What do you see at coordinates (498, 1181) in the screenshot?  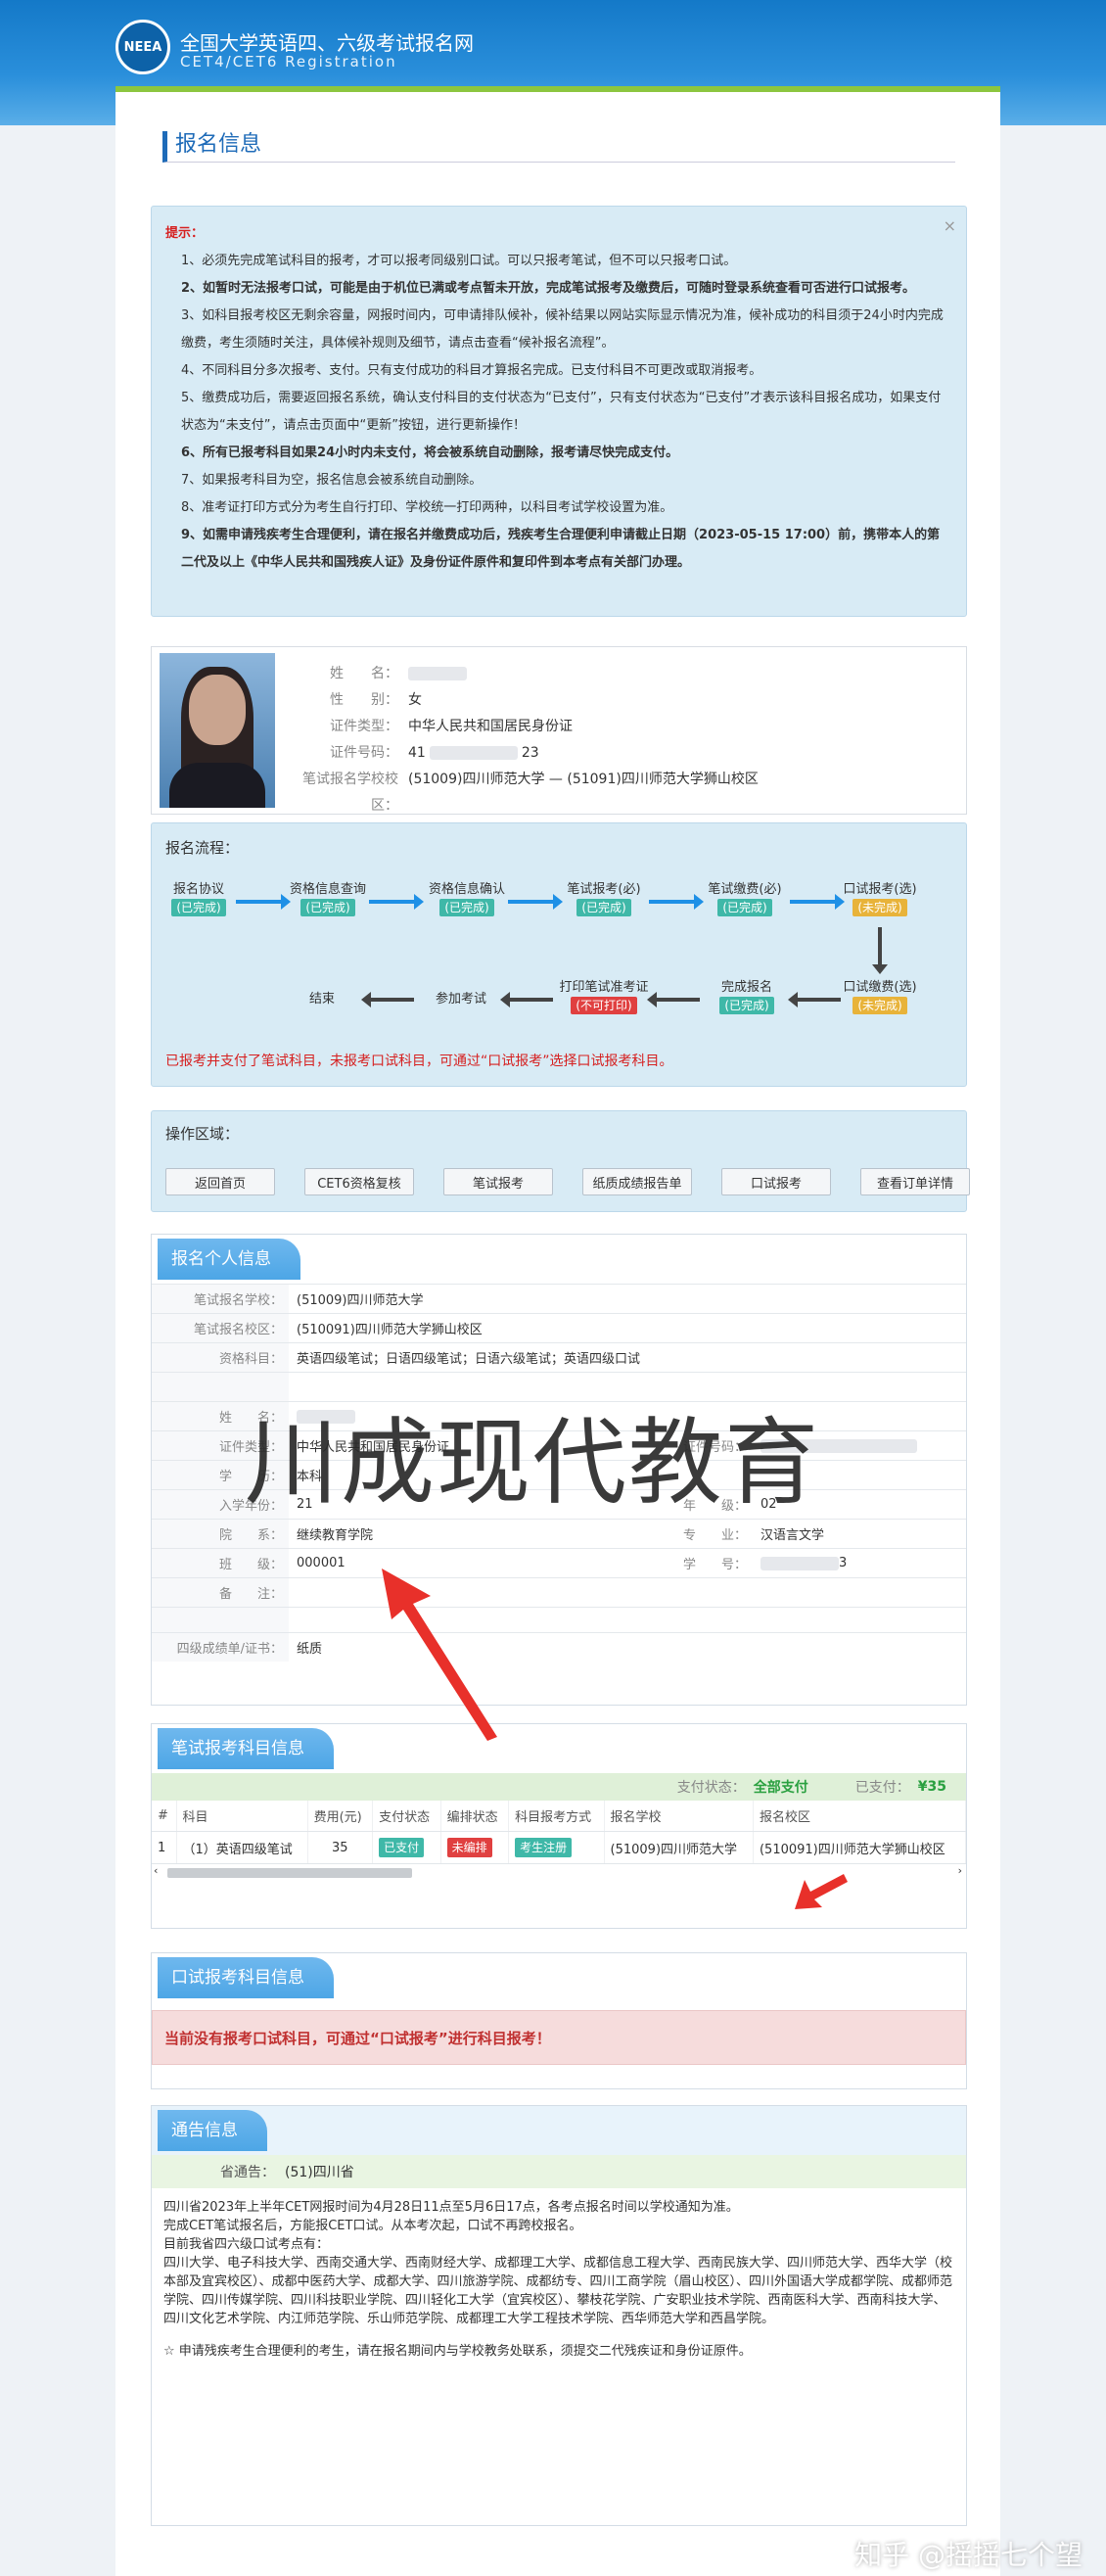 I see `written-reg-button: 笔试报考` at bounding box center [498, 1181].